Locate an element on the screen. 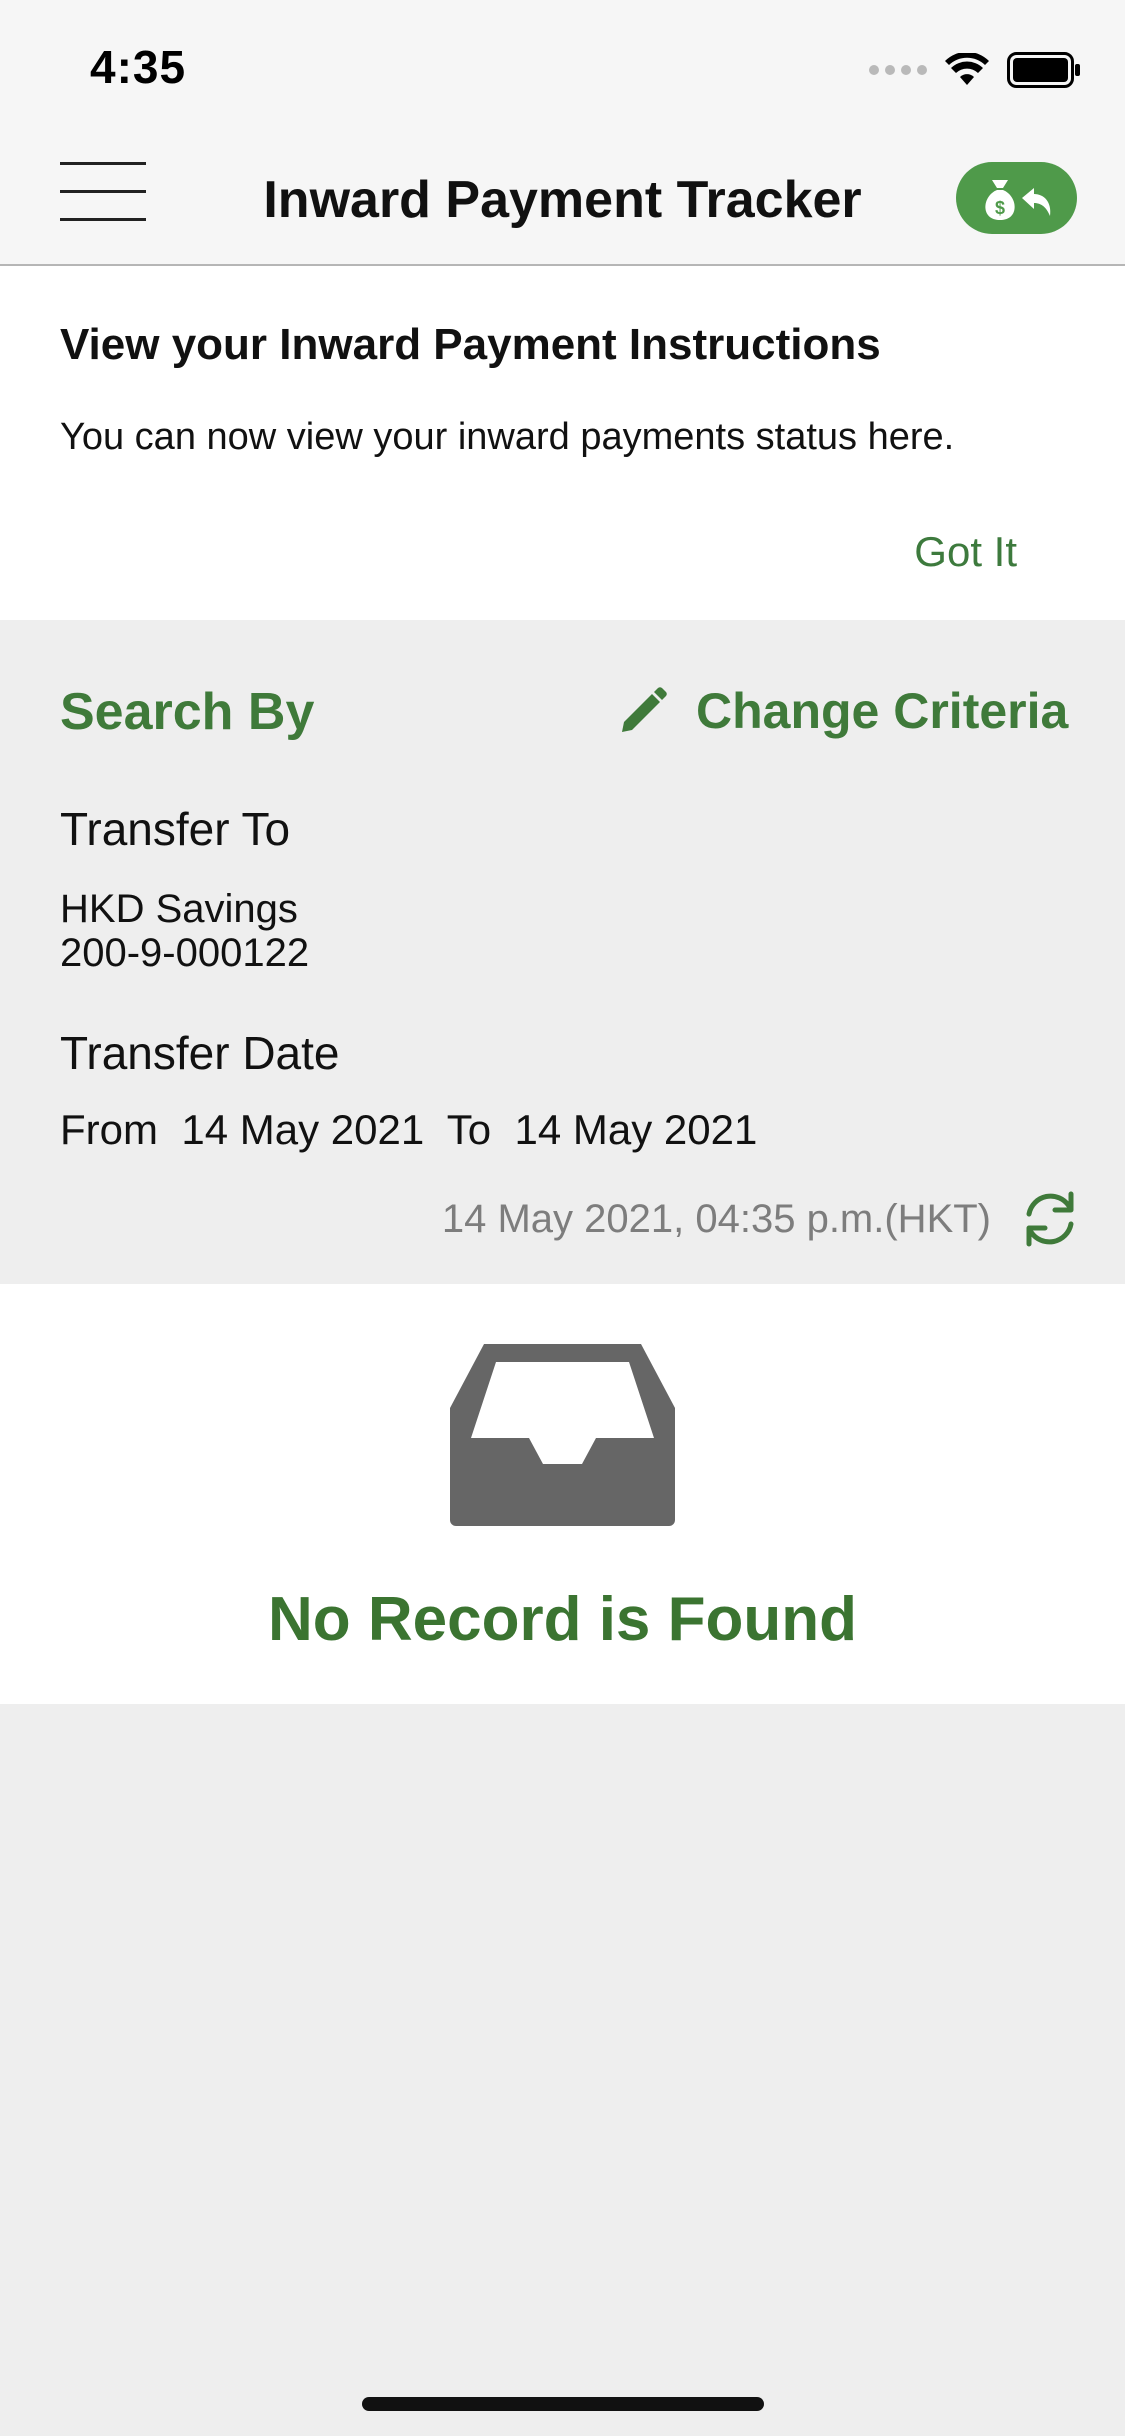  refresh-icon is located at coordinates (1050, 1219).